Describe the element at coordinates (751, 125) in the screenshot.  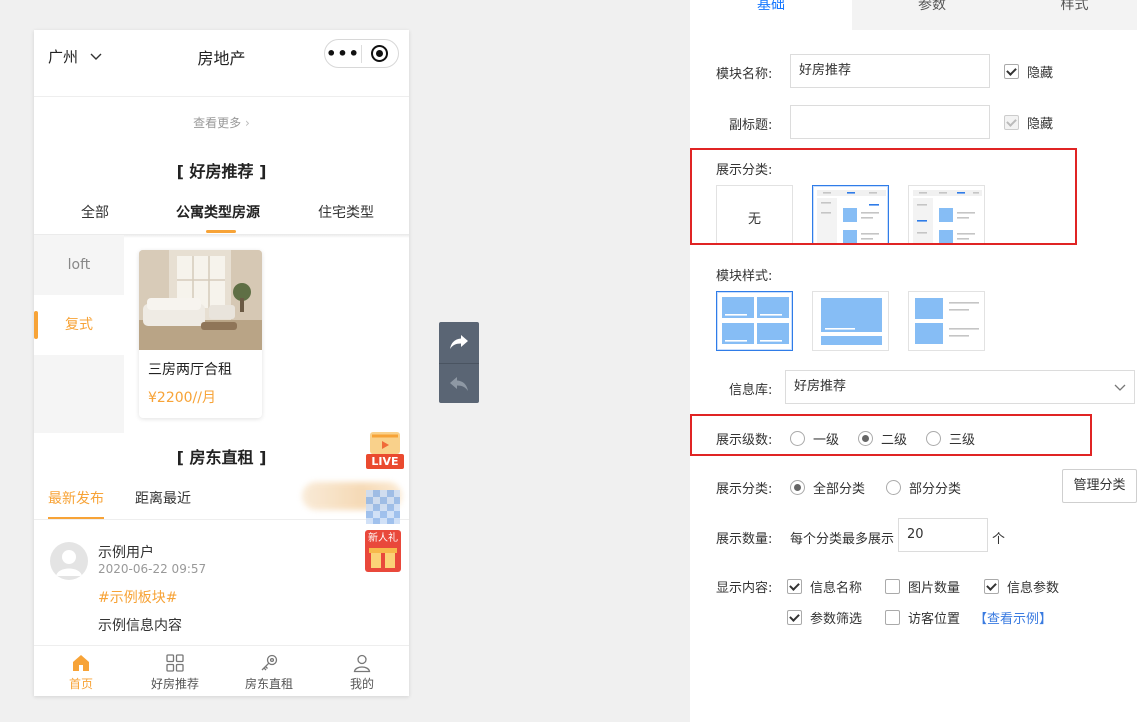
I see `subtitle-label: 副标题:` at that location.